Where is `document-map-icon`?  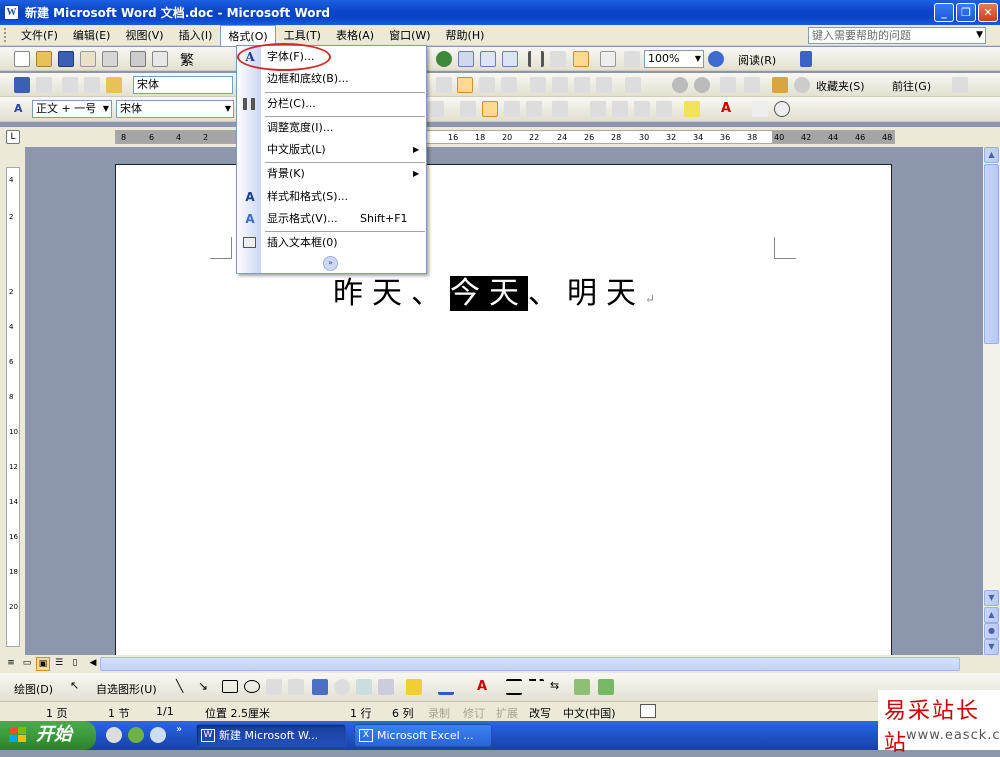
document-map-icon is located at coordinates (581, 59).